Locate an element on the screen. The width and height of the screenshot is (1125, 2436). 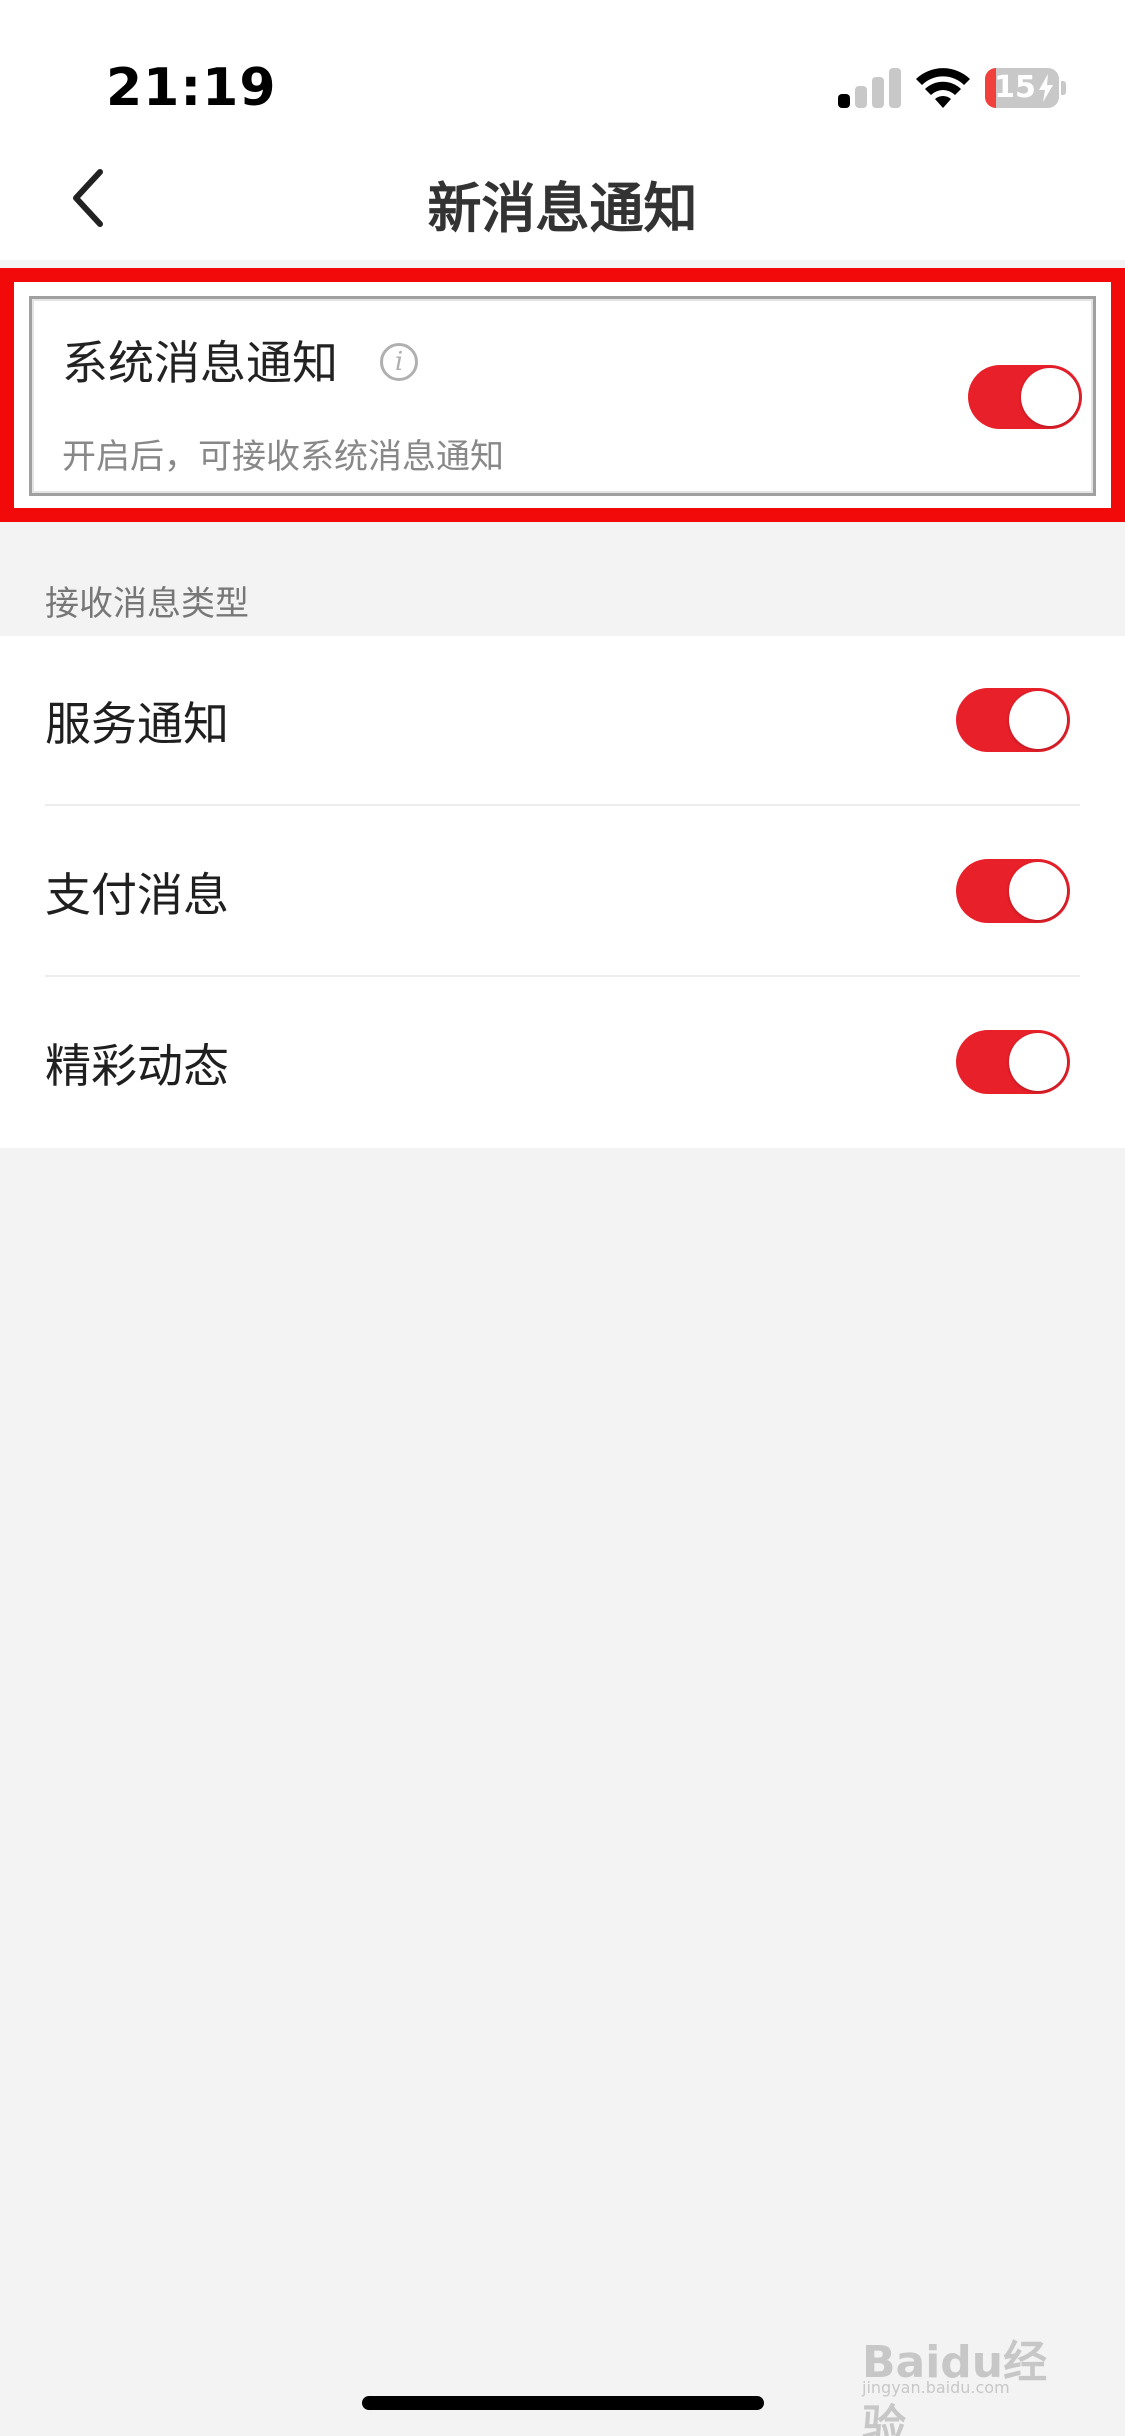
list-item-label: 精彩动态 is located at coordinates (137, 1066).